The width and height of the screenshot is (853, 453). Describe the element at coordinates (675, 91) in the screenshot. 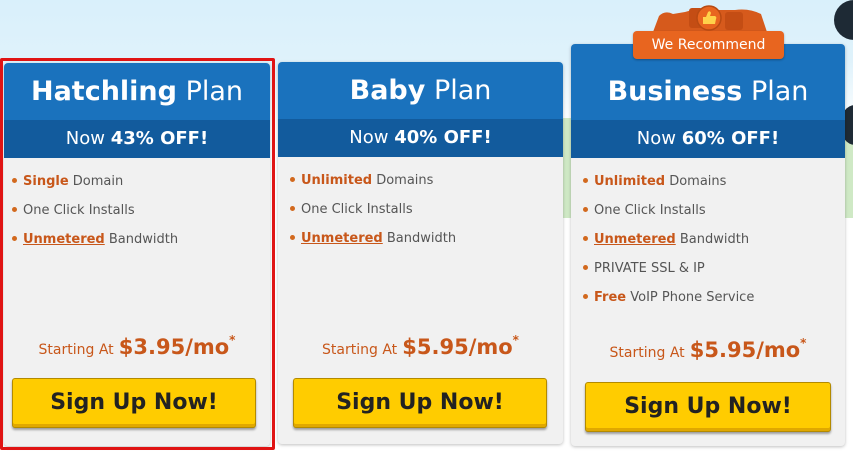

I see `plan-name: Business` at that location.